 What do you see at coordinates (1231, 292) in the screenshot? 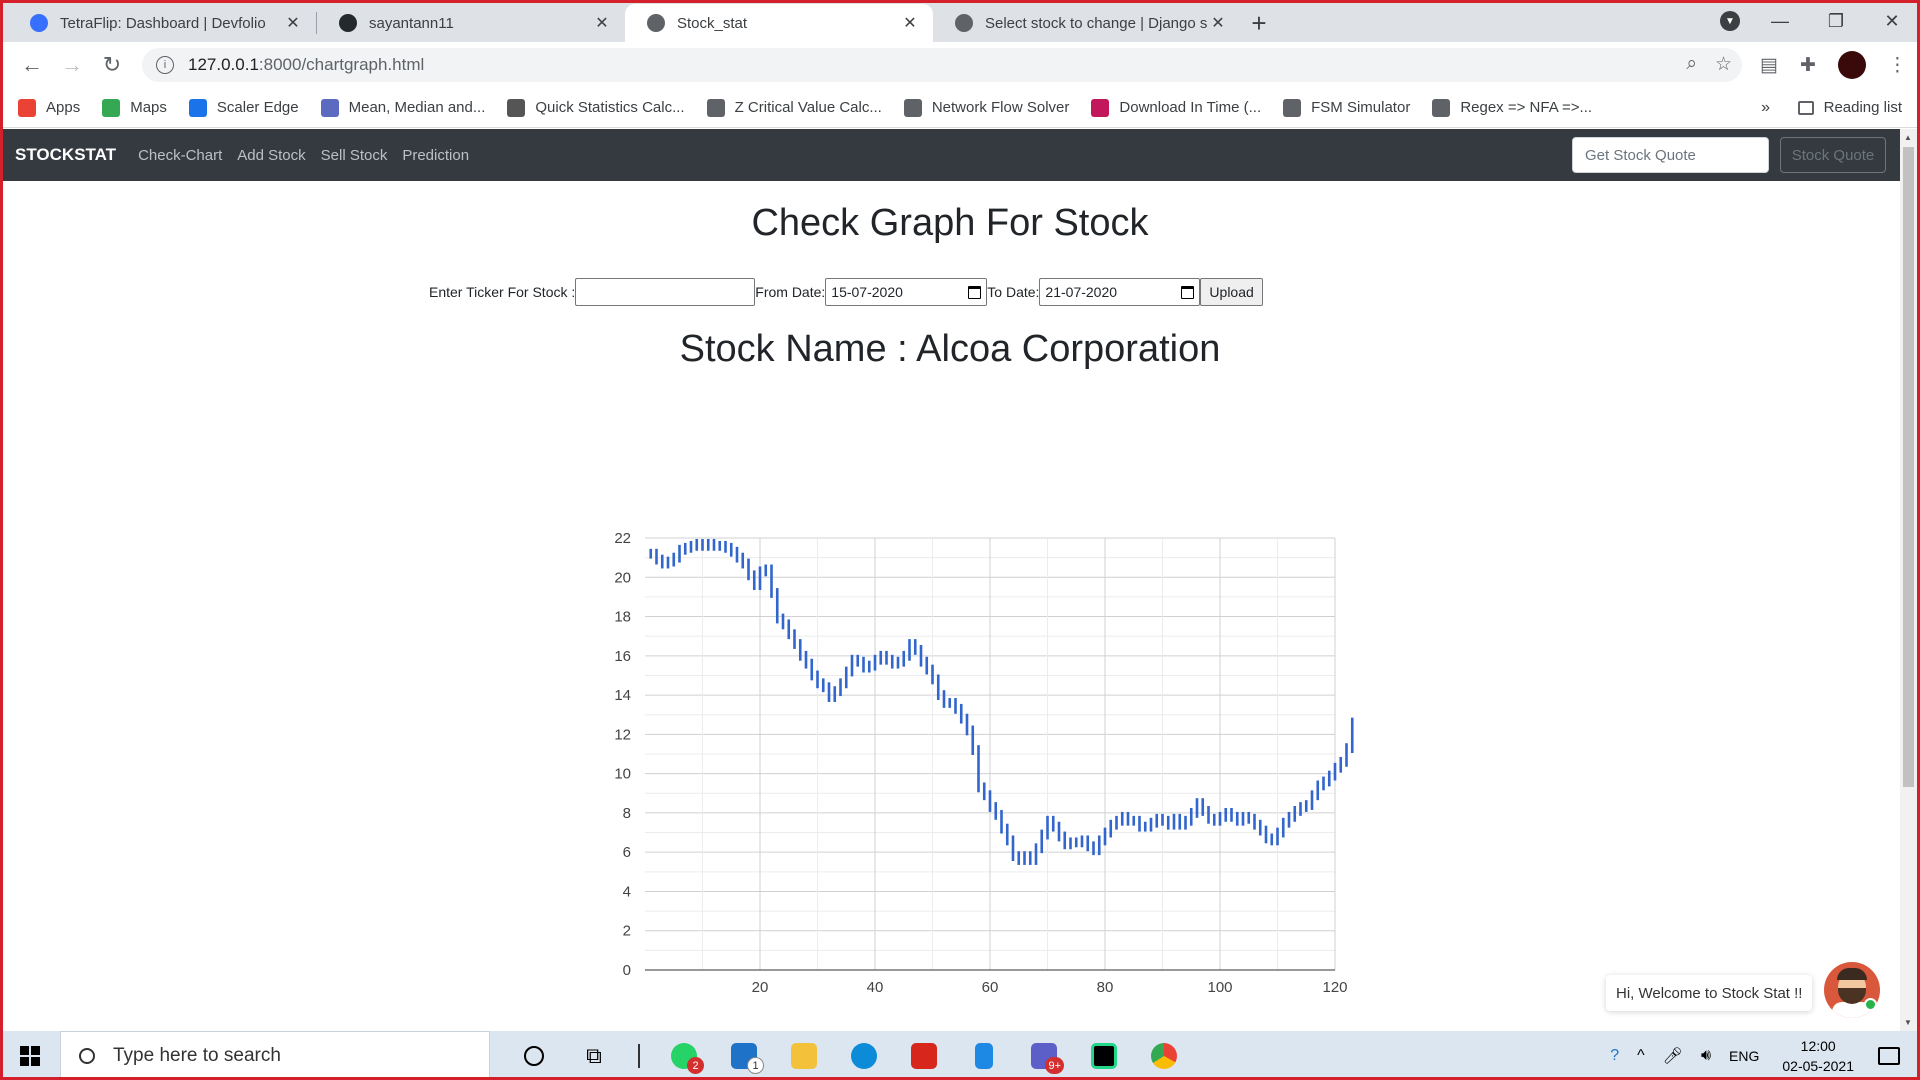
I see `upload-button: Upload` at bounding box center [1231, 292].